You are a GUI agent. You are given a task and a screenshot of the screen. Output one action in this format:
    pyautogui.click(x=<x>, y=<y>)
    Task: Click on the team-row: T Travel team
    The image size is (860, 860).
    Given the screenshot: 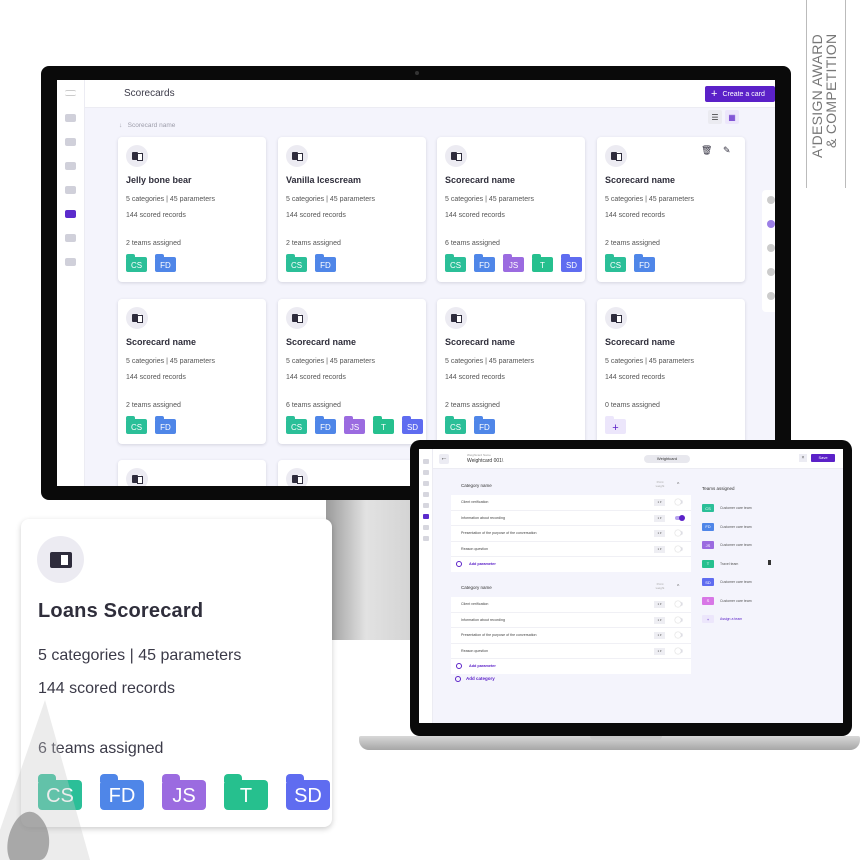 What is the action you would take?
    pyautogui.click(x=736, y=564)
    